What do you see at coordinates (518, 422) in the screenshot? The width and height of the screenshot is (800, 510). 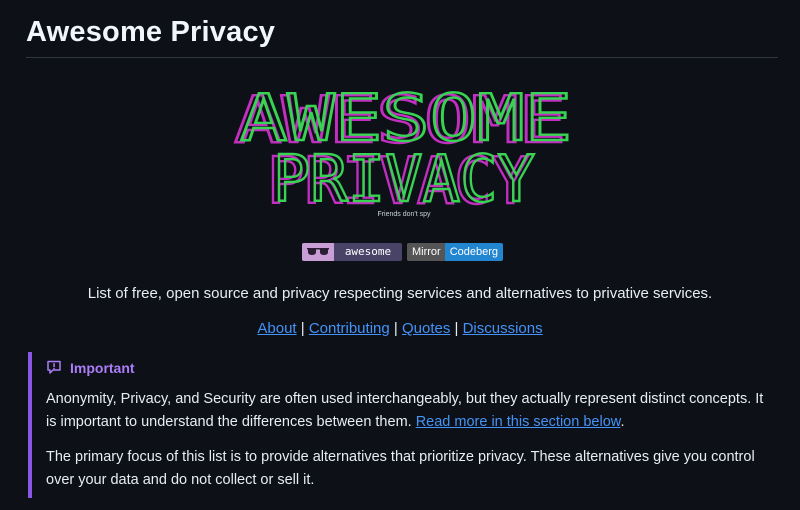 I see `read-more-link: Read more in this section below` at bounding box center [518, 422].